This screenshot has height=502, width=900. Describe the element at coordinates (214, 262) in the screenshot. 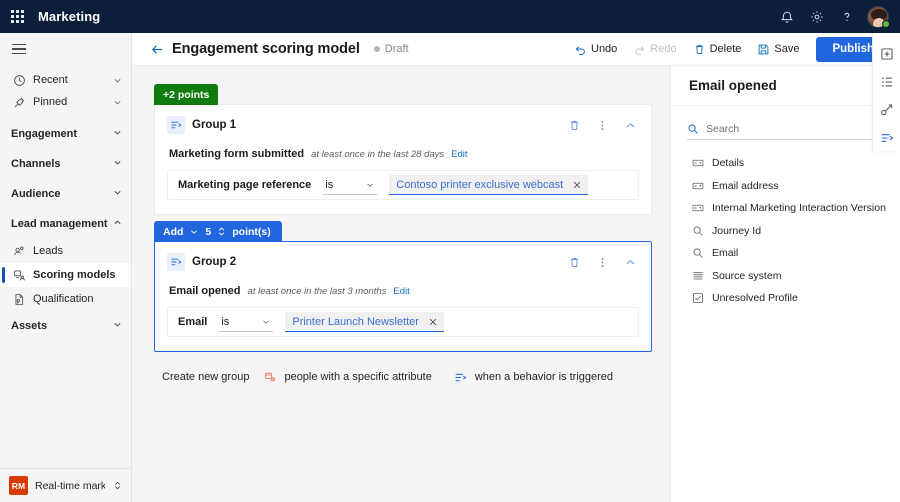

I see `group-title: Group 2` at that location.